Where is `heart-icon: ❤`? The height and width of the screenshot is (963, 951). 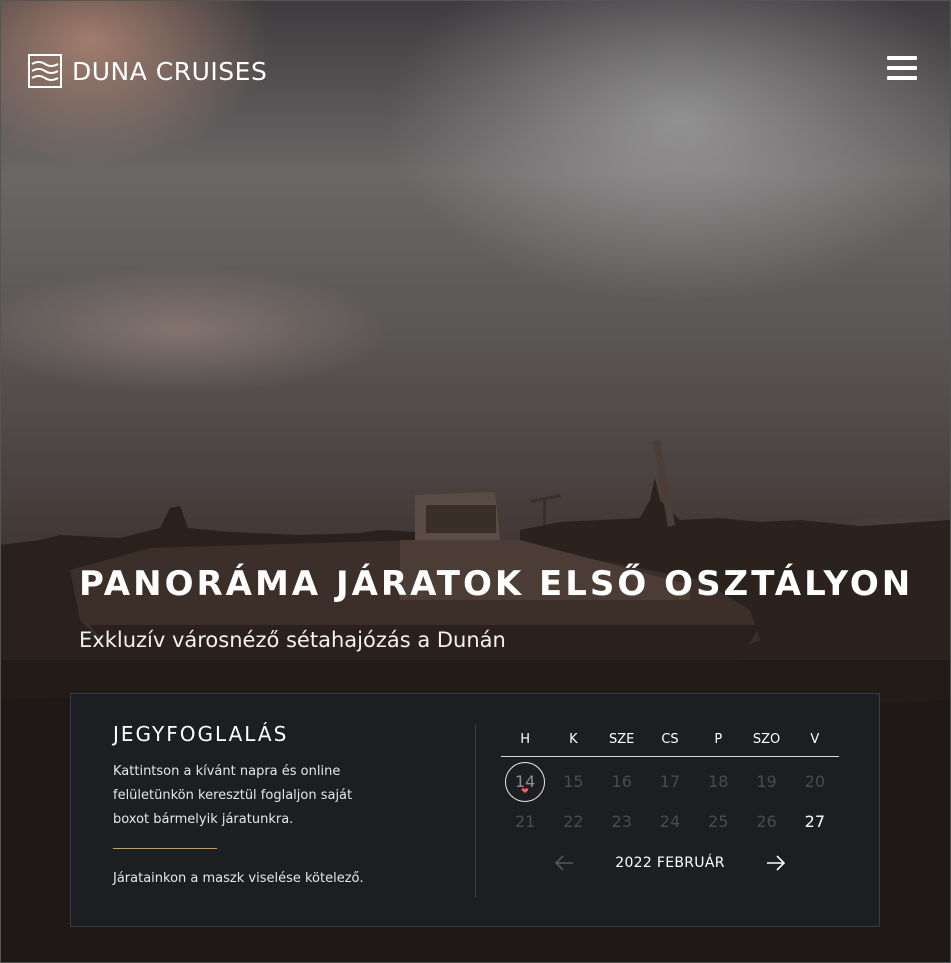
heart-icon: ❤ is located at coordinates (525, 792).